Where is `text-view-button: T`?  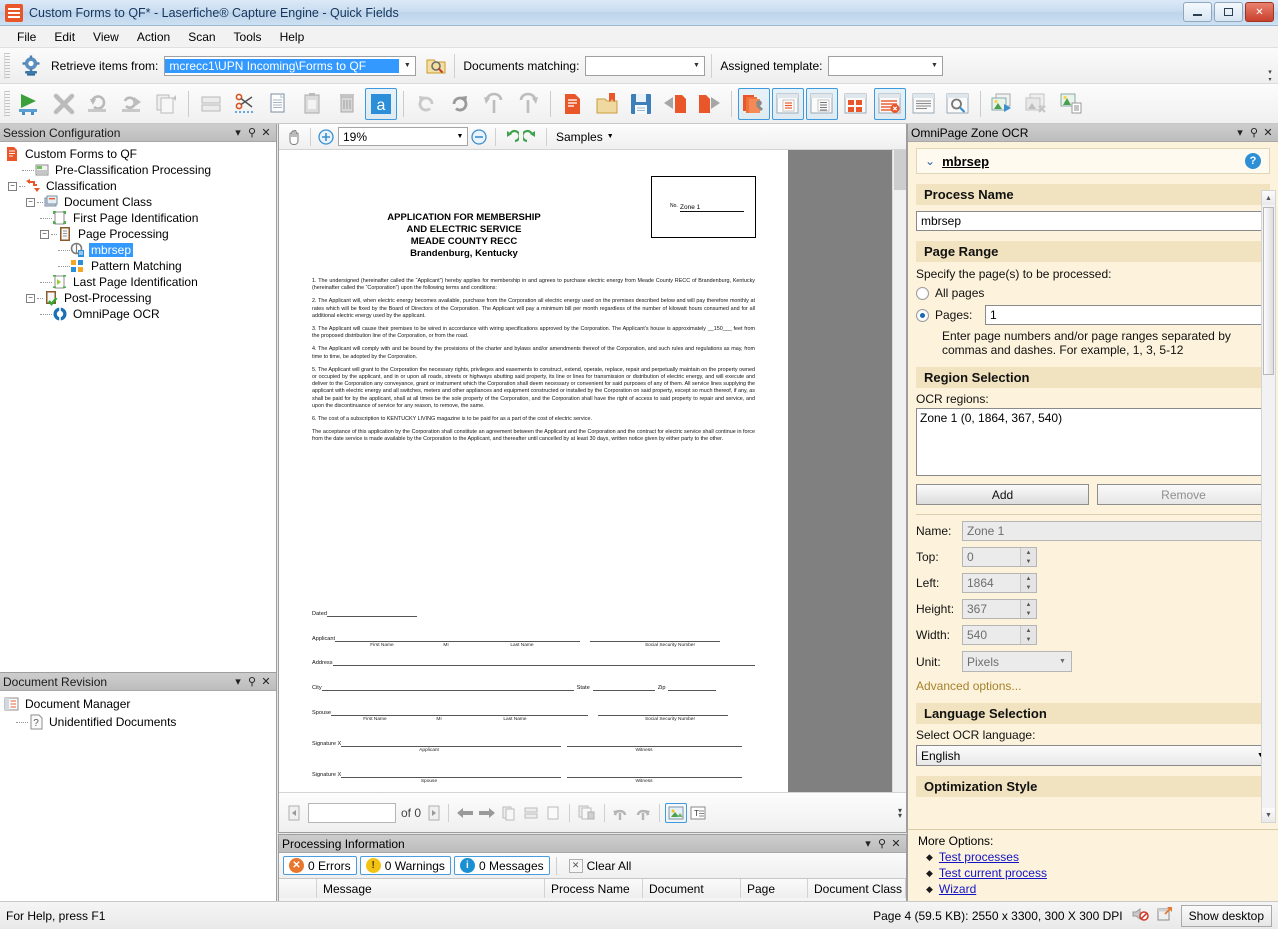 text-view-button: T is located at coordinates (698, 813).